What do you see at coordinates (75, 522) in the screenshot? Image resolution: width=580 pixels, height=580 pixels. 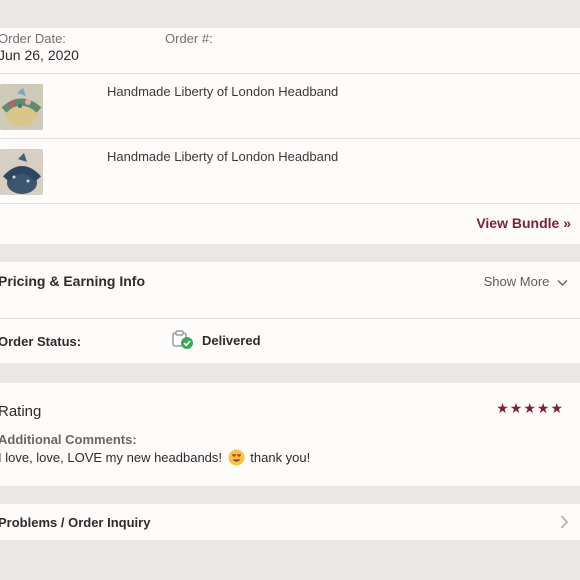 I see `order-inquiry-label: Problems / Order Inquiry` at bounding box center [75, 522].